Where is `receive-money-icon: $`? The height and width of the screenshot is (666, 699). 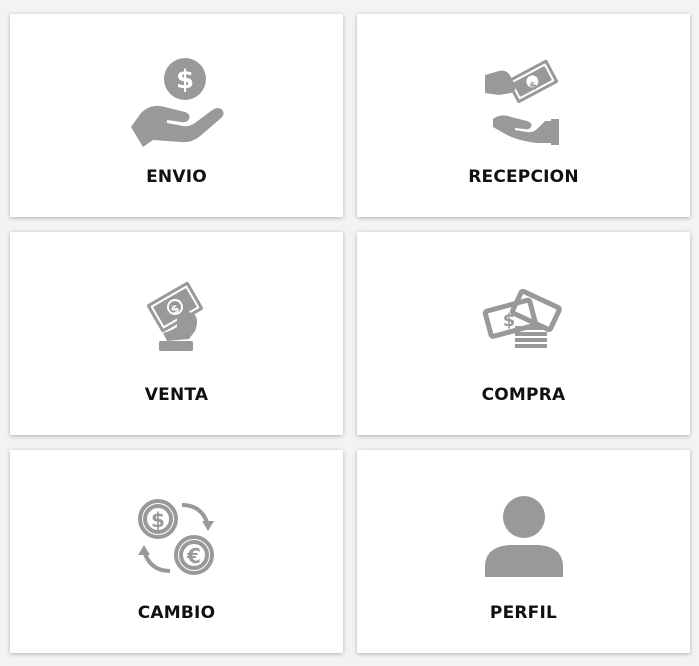
receive-money-icon: $ is located at coordinates (523, 102).